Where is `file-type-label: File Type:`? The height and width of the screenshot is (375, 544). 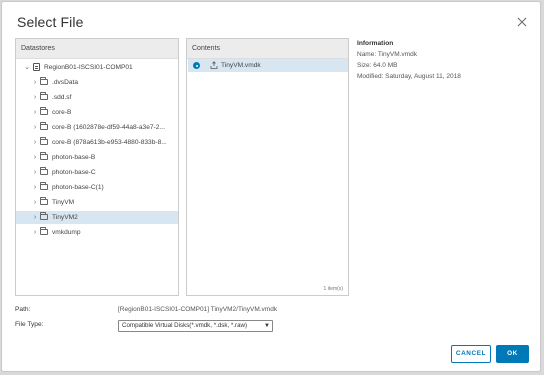
file-type-label: File Type: is located at coordinates (29, 324).